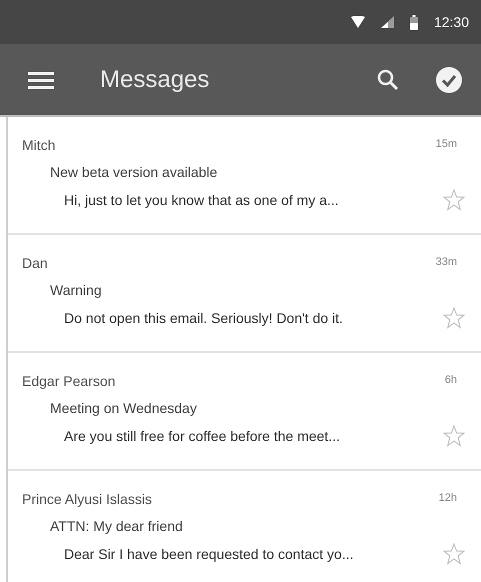  What do you see at coordinates (357, 22) in the screenshot?
I see `wifi-icon` at bounding box center [357, 22].